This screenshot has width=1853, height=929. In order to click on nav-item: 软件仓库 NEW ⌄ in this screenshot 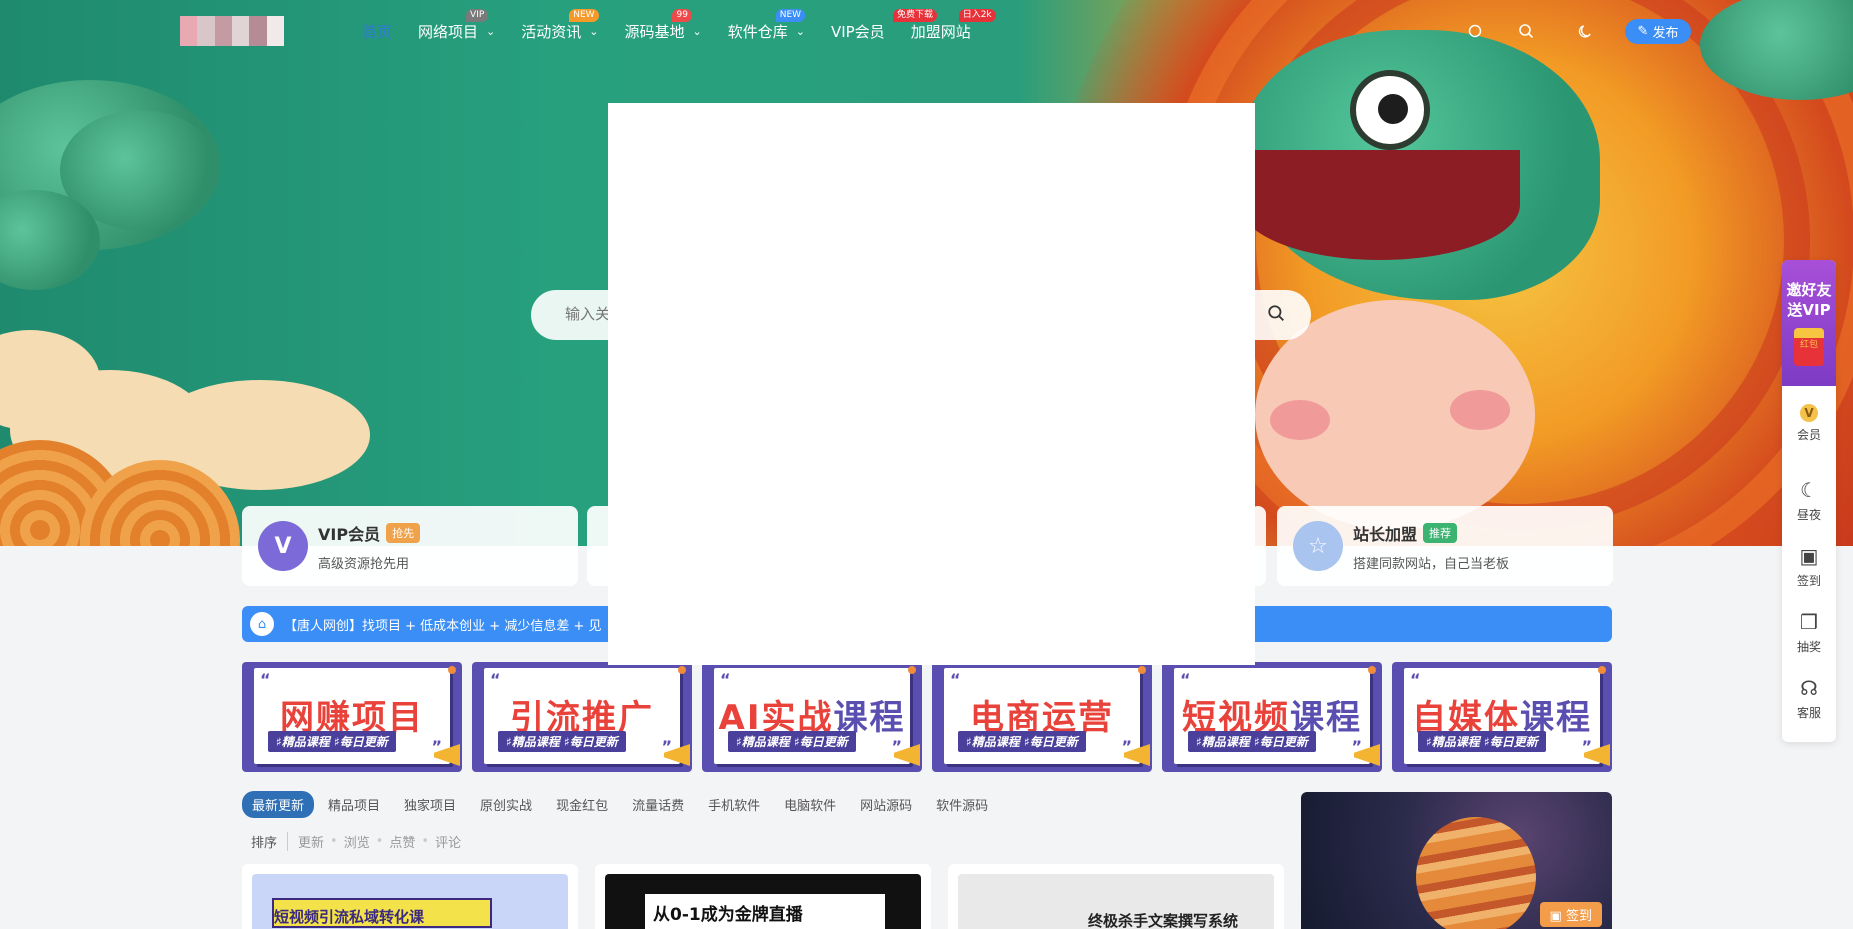, I will do `click(766, 25)`.